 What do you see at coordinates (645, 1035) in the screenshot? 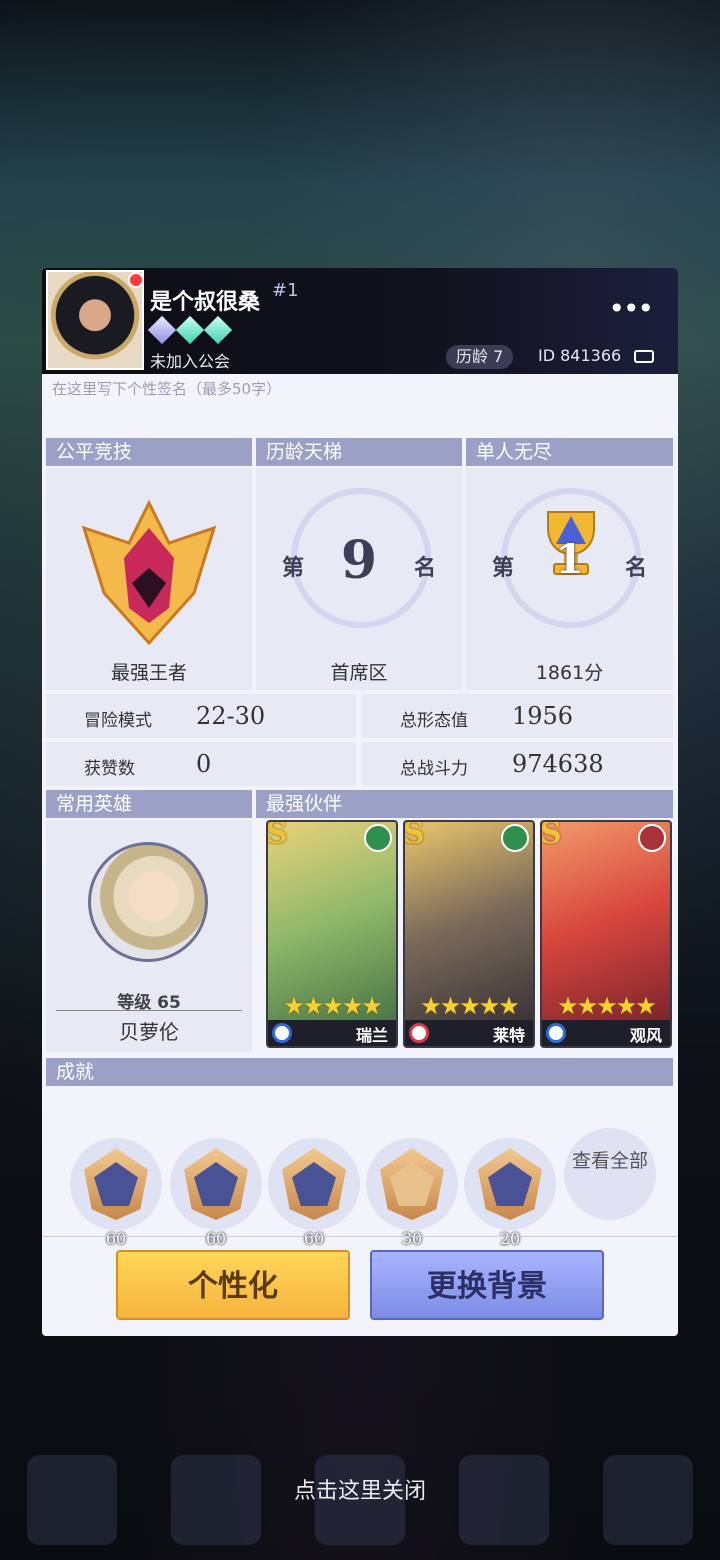
I see `partner-name: 观风` at bounding box center [645, 1035].